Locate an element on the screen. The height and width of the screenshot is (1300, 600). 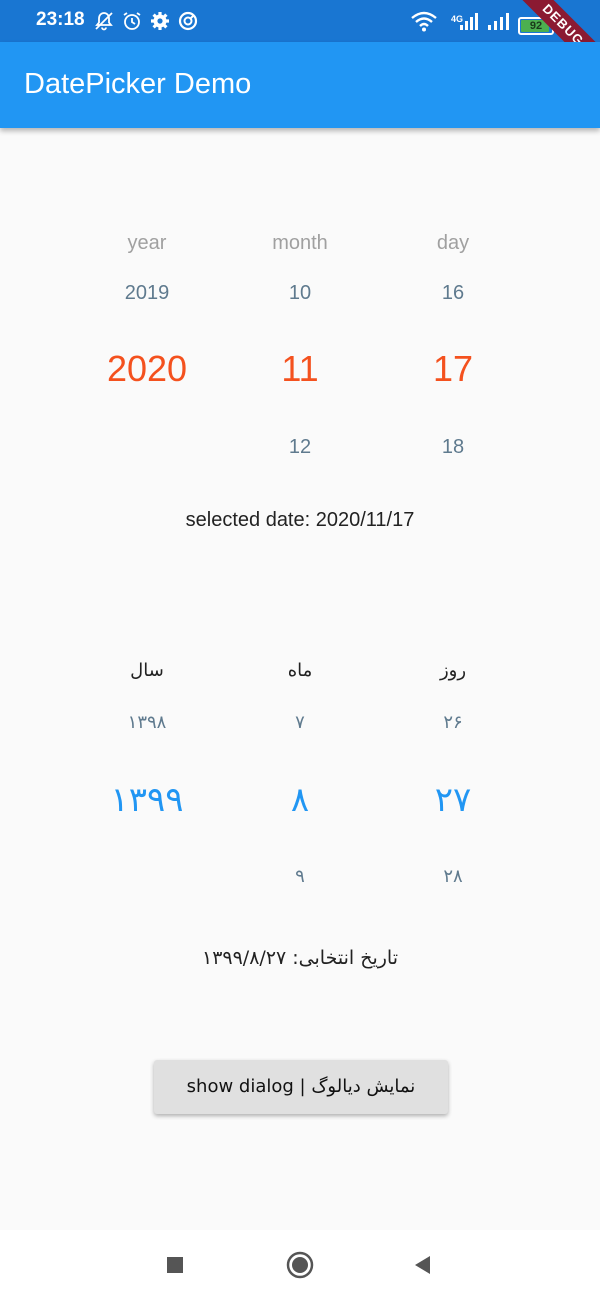
persian-month-header: ماه is located at coordinates (300, 670).